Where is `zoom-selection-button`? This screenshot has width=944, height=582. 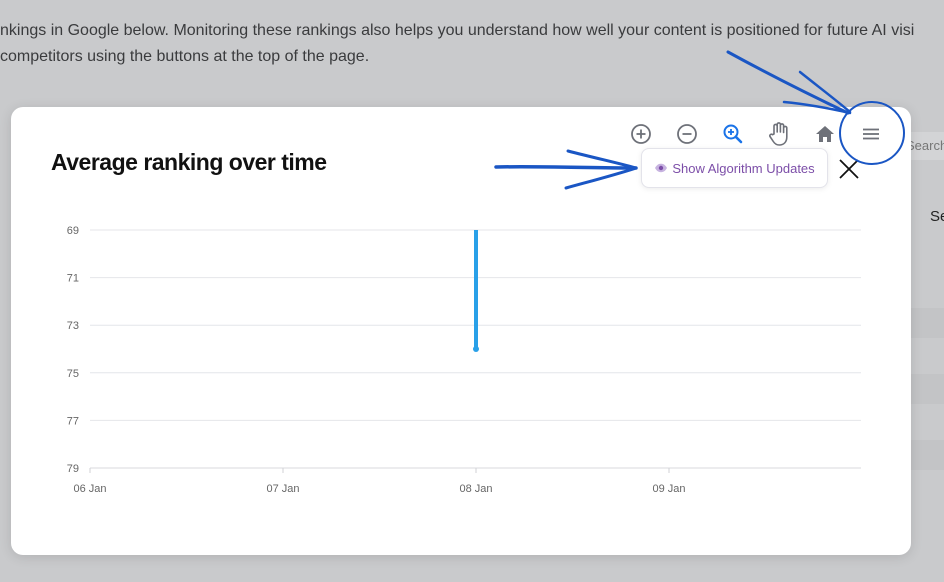 zoom-selection-button is located at coordinates (733, 134).